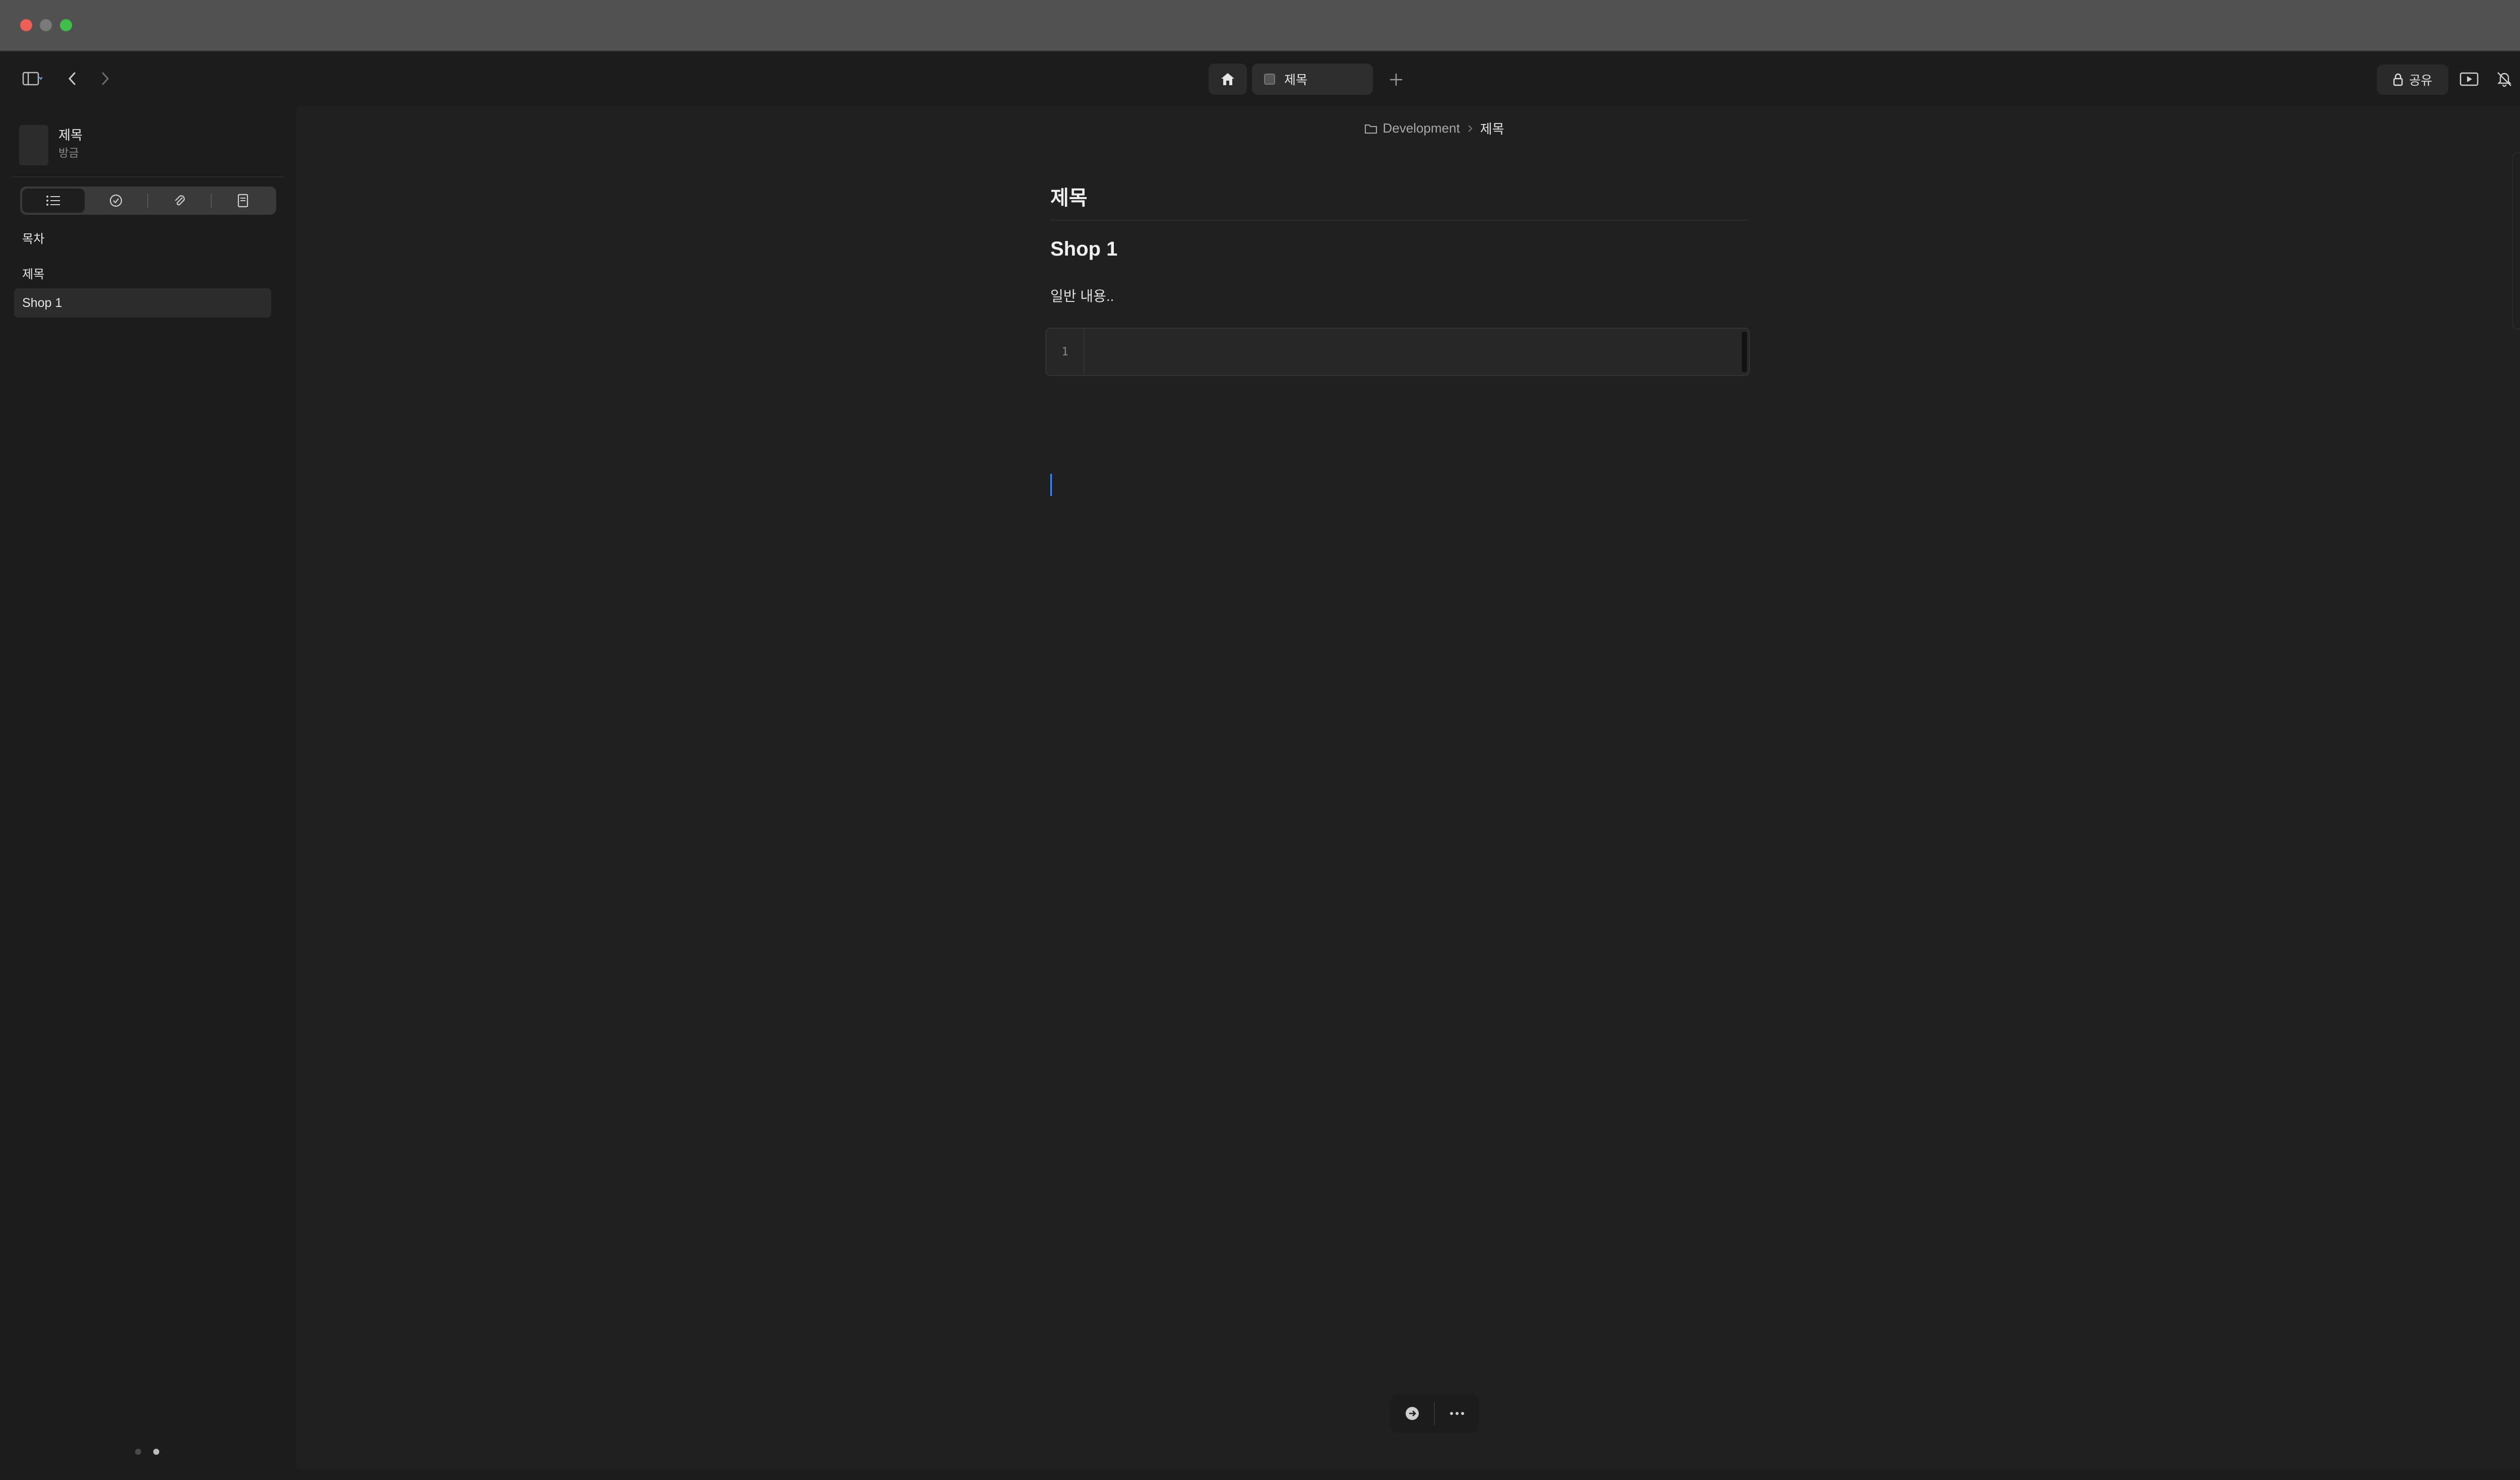 The height and width of the screenshot is (1480, 2520). I want to click on forward-button, so click(105, 79).